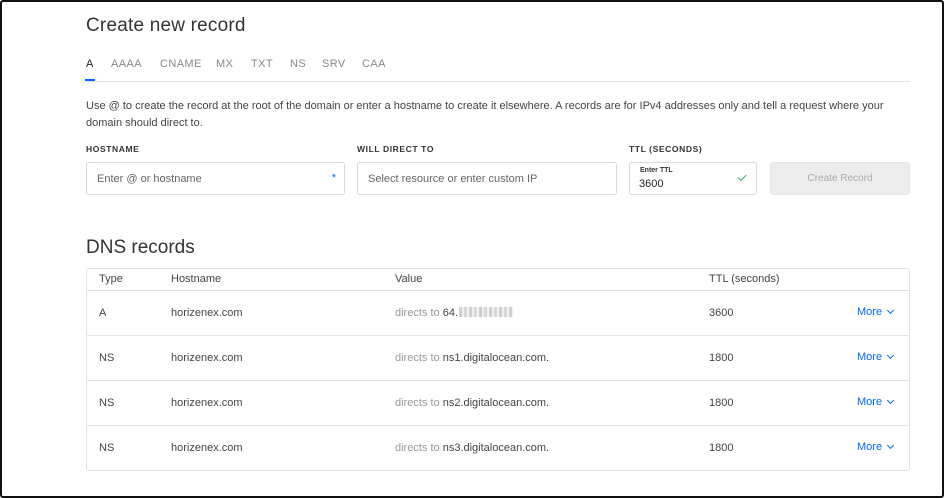 This screenshot has height=498, width=944. Describe the element at coordinates (497, 69) in the screenshot. I see `record-type-tabs: A AAAA CNAME MX TXT NS SRV CAA` at that location.